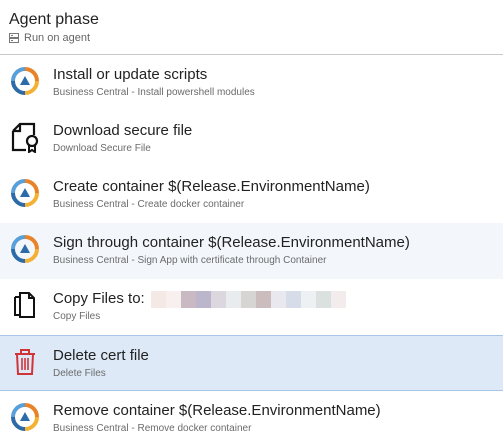  Describe the element at coordinates (130, 74) in the screenshot. I see `task-name: Install or update scripts` at that location.